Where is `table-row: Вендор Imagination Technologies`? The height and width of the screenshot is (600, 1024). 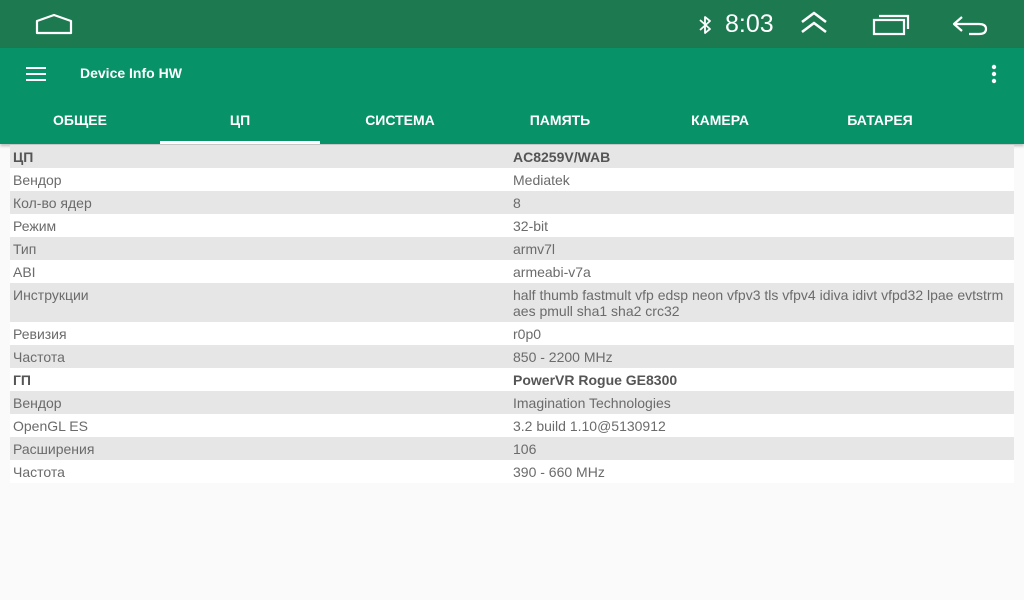 table-row: Вендор Imagination Technologies is located at coordinates (512, 402).